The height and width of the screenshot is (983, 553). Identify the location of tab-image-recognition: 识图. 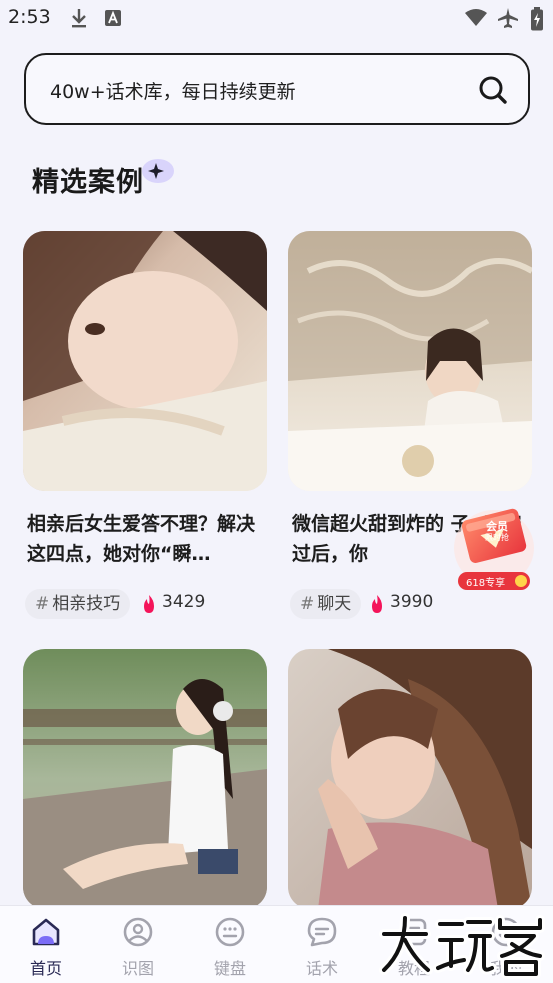
(138, 944).